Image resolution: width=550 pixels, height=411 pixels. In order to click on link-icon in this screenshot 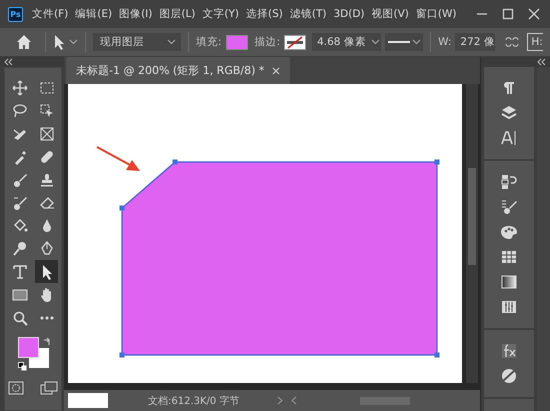, I will do `click(512, 42)`.